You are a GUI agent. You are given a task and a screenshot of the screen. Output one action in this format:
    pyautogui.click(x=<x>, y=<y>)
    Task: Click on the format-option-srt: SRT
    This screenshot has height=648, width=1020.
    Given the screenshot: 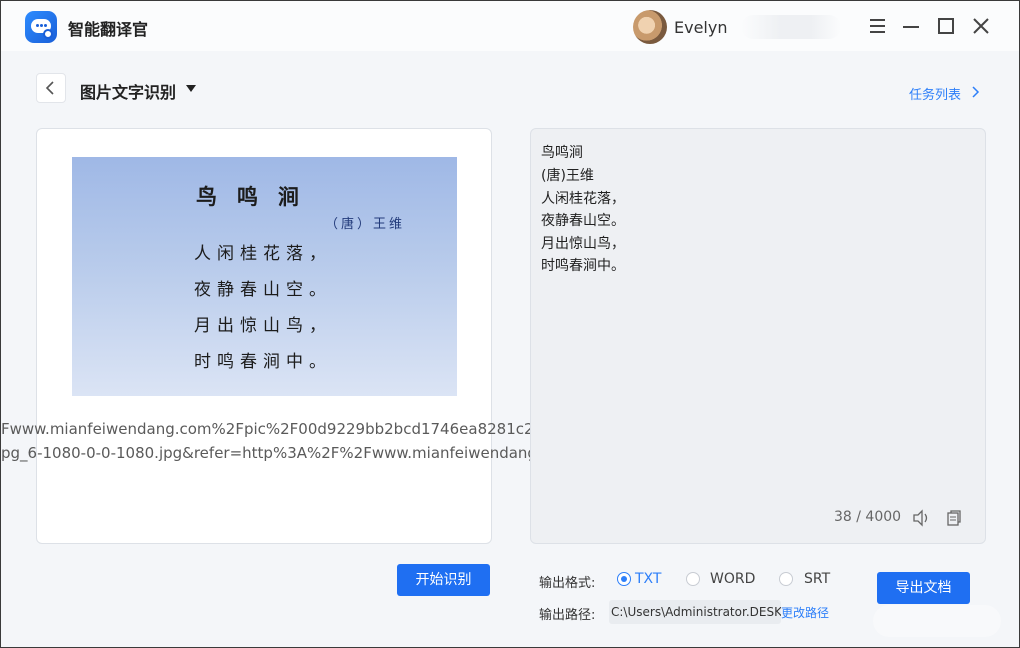 What is the action you would take?
    pyautogui.click(x=817, y=579)
    